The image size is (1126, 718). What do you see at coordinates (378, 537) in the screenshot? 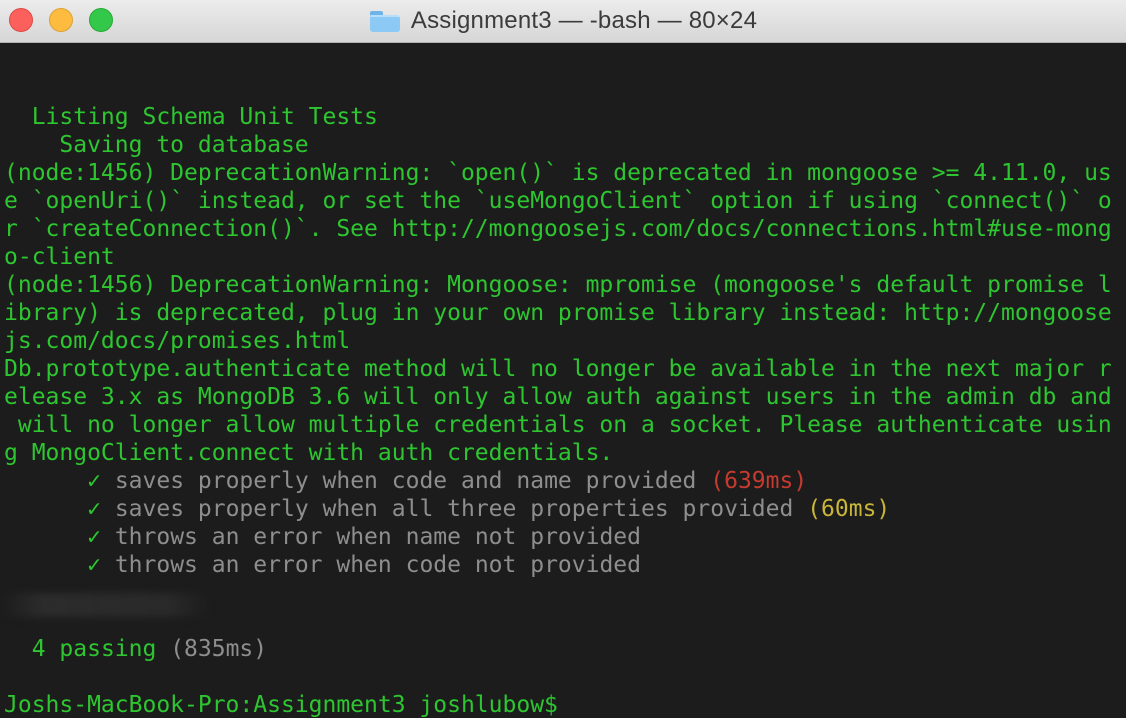
I see `test-name: throws an error when name not provided` at bounding box center [378, 537].